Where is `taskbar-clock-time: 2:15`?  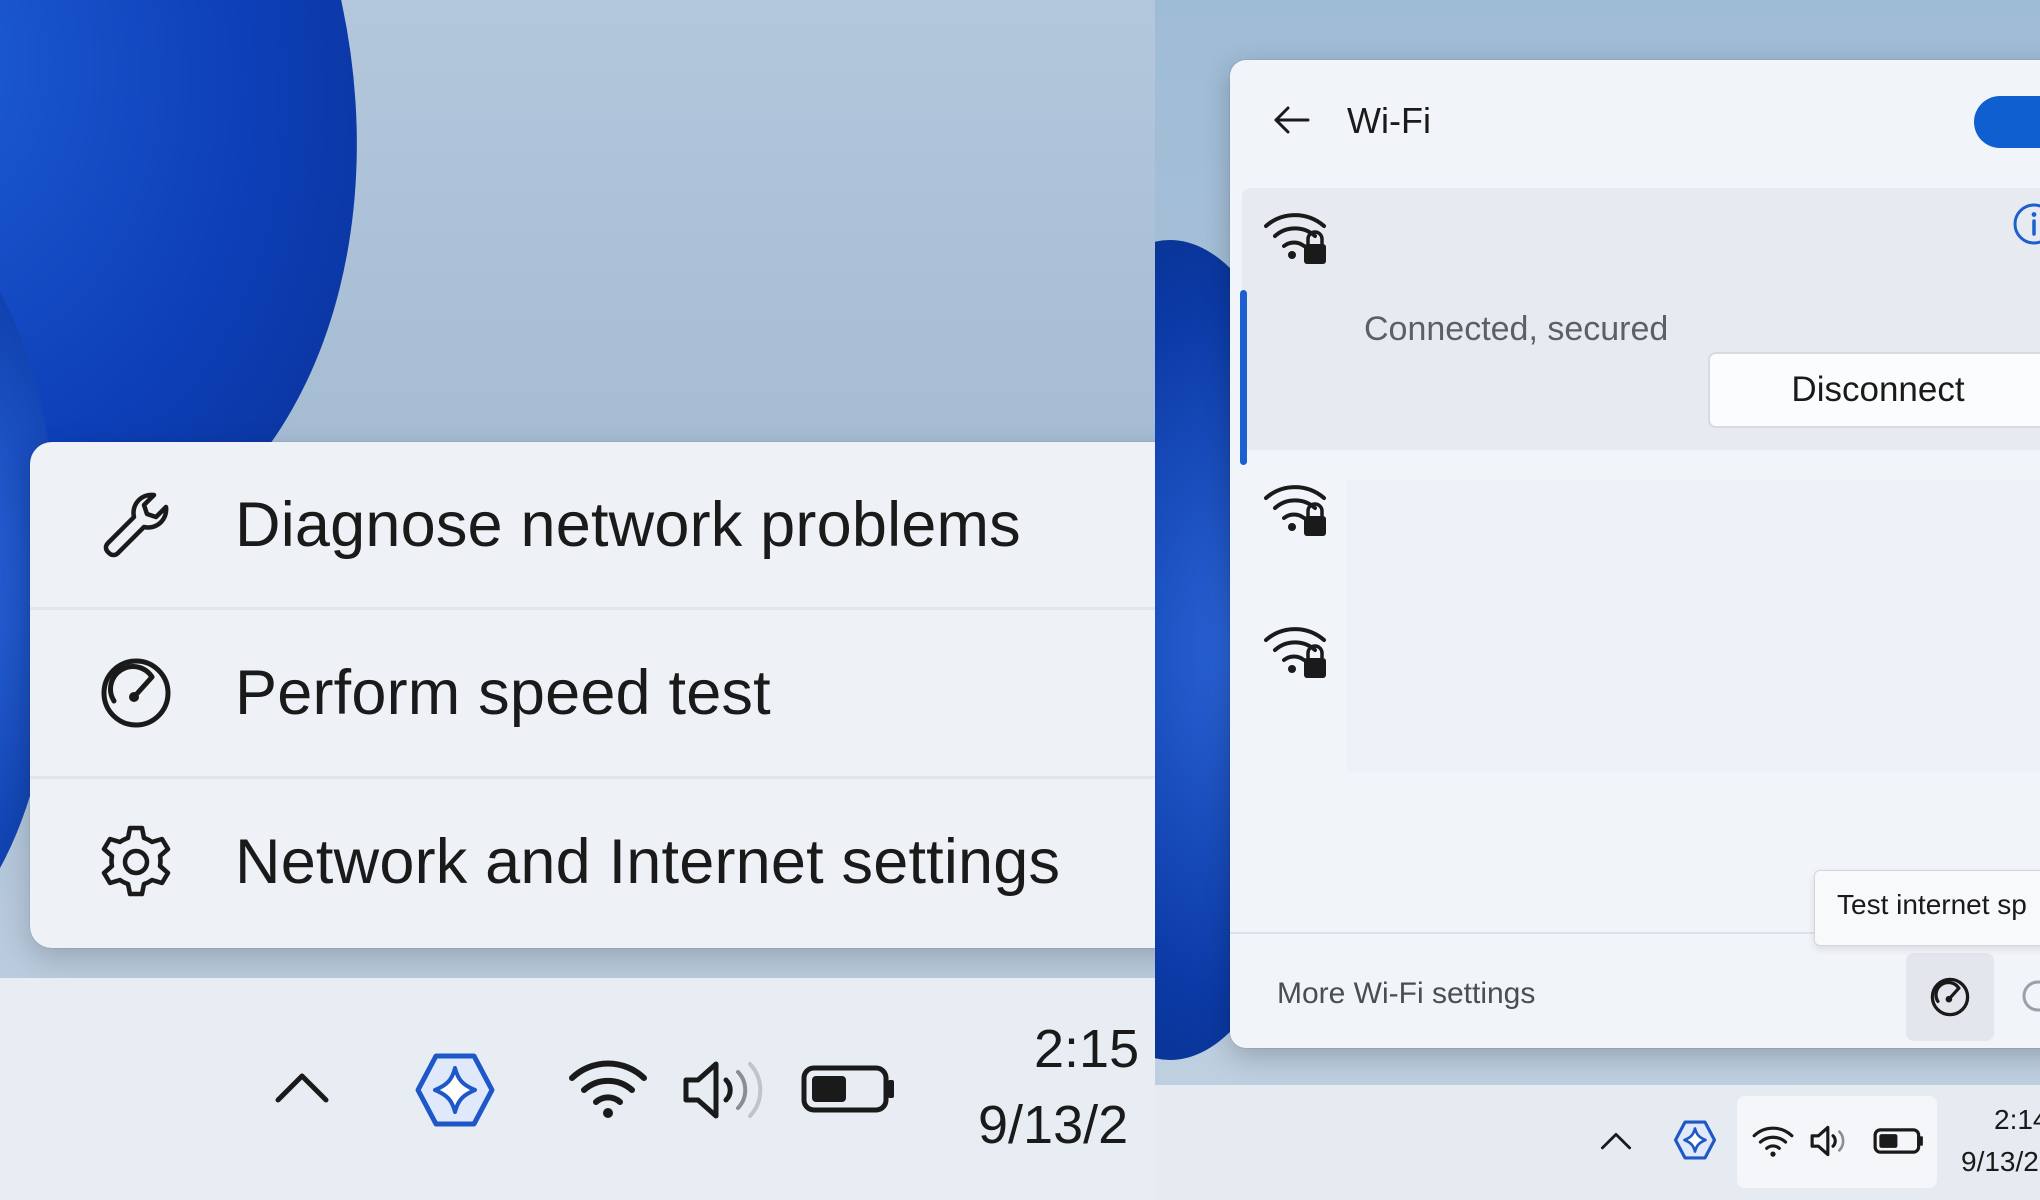 taskbar-clock-time: 2:15 is located at coordinates (1086, 1049).